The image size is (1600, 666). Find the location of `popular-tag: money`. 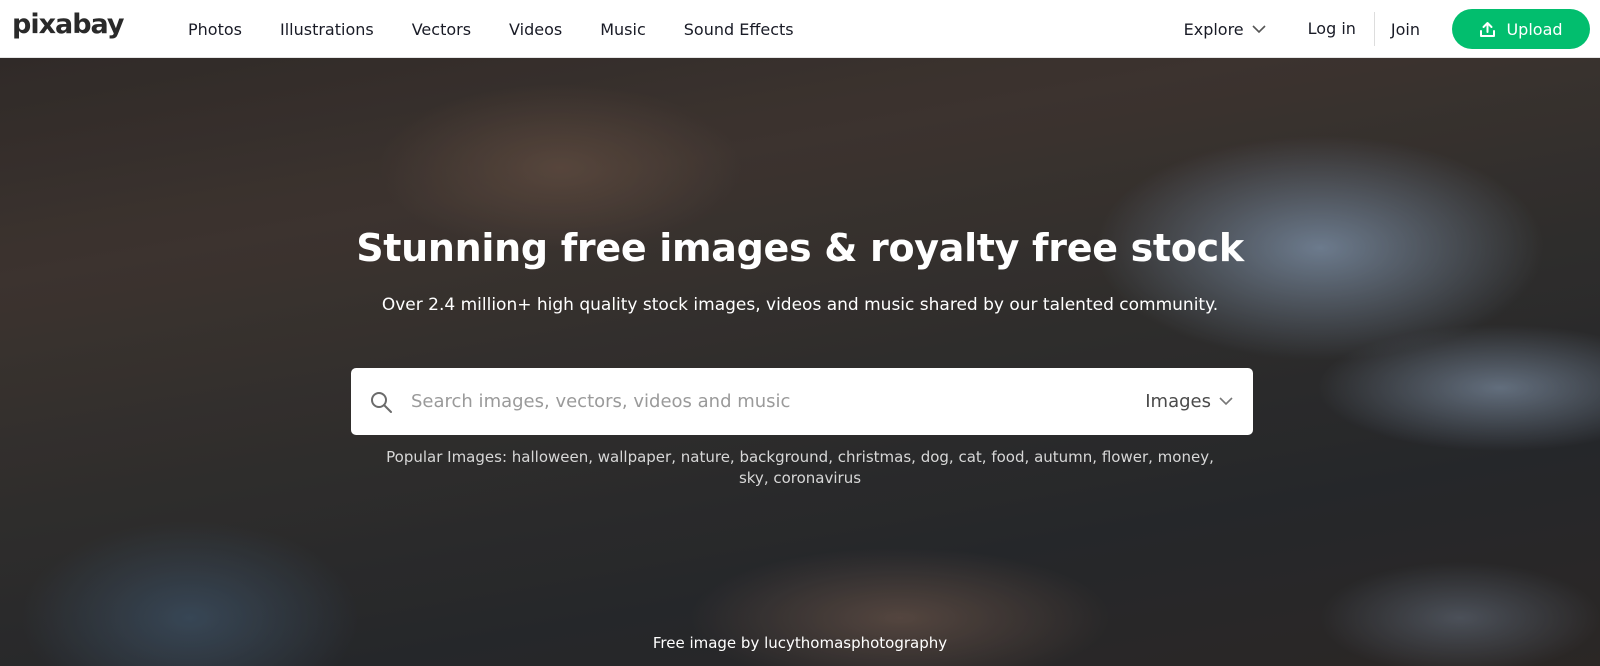

popular-tag: money is located at coordinates (1183, 457).